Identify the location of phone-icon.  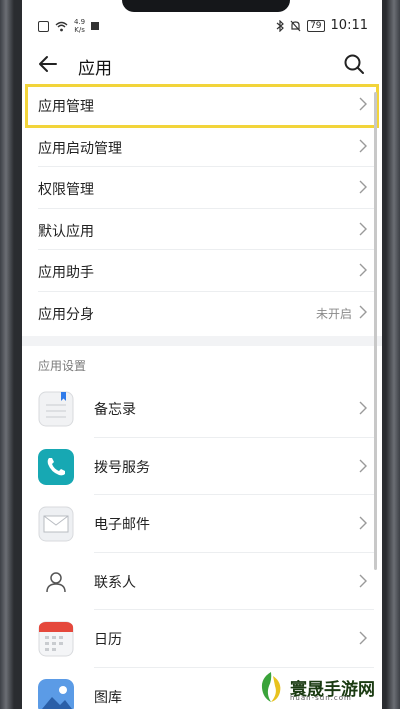
(56, 466).